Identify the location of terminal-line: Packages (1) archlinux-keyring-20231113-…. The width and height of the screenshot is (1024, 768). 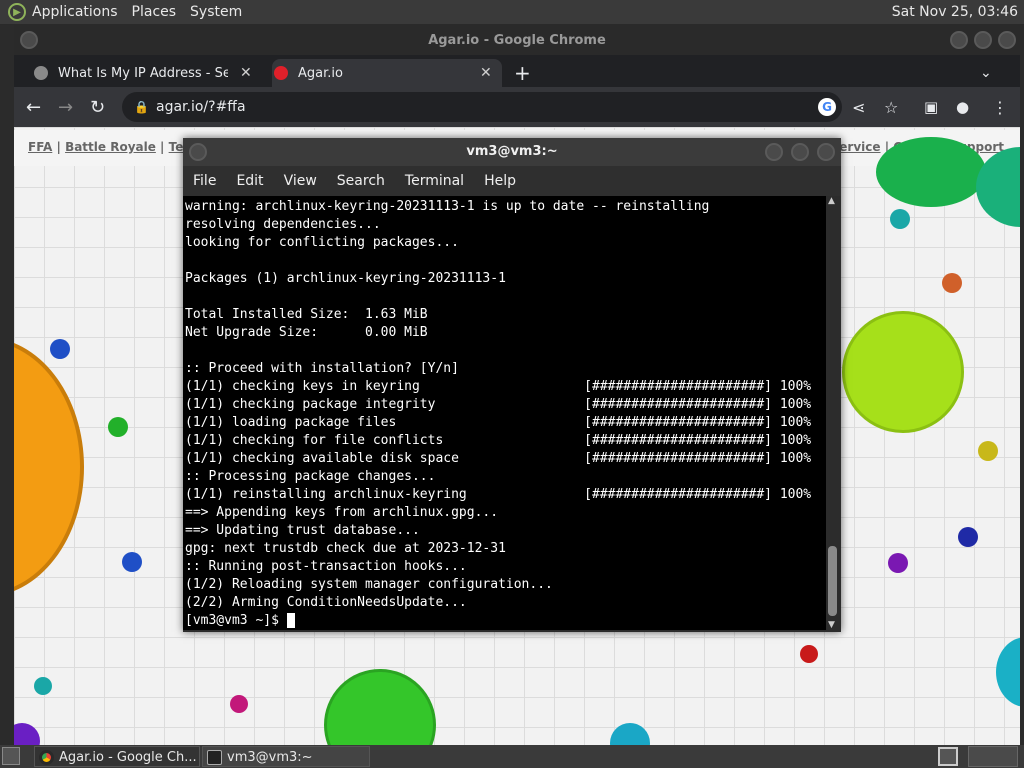
(345, 278).